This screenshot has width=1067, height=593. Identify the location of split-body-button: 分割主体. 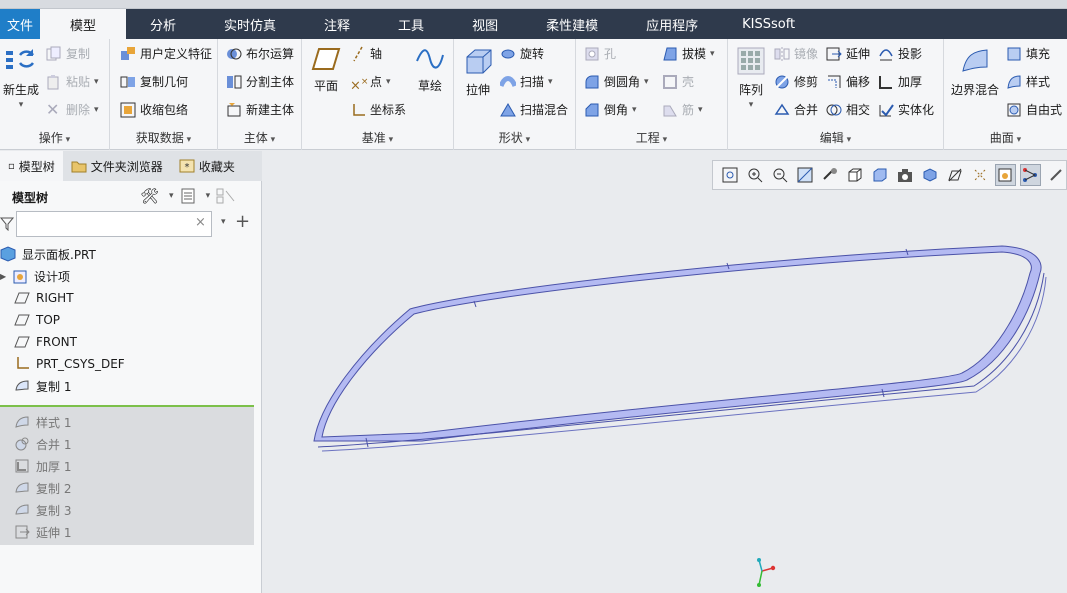
(260, 81).